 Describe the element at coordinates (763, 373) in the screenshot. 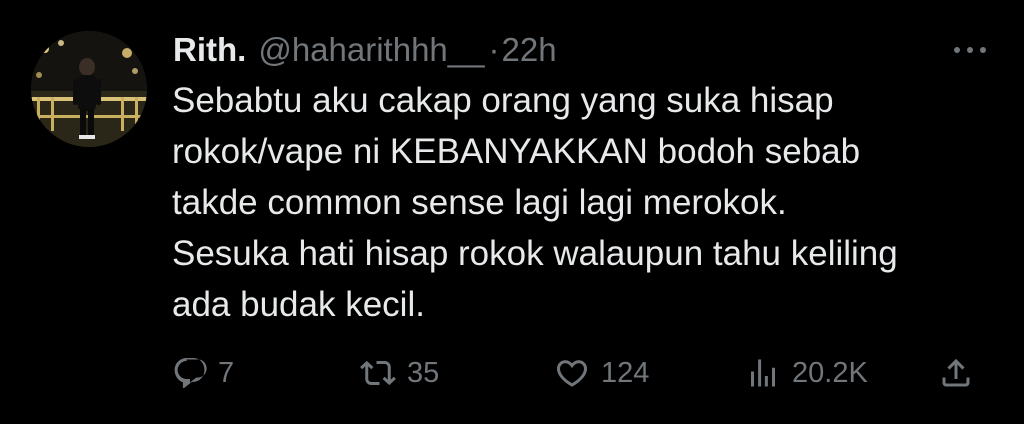

I see `views-chart-icon` at that location.